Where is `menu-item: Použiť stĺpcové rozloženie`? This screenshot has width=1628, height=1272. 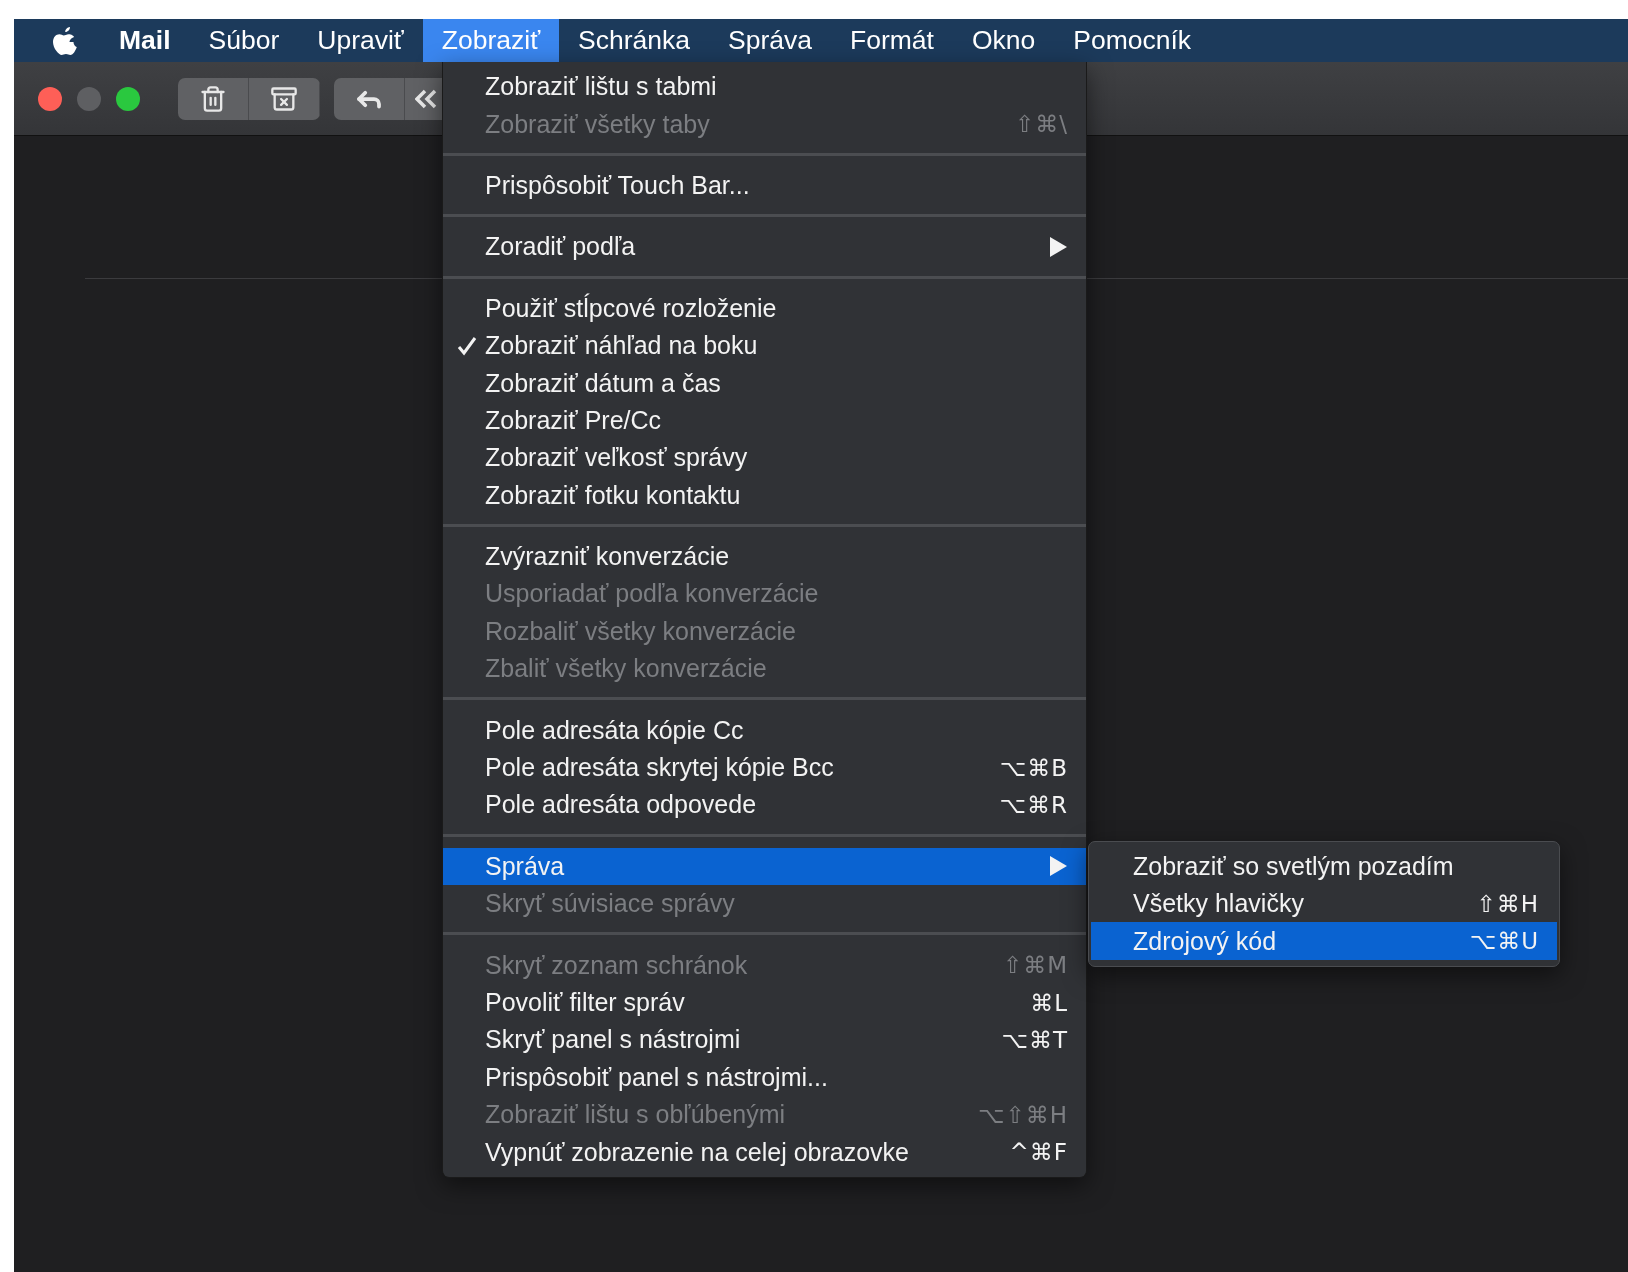 menu-item: Použiť stĺpcové rozloženie is located at coordinates (764, 308).